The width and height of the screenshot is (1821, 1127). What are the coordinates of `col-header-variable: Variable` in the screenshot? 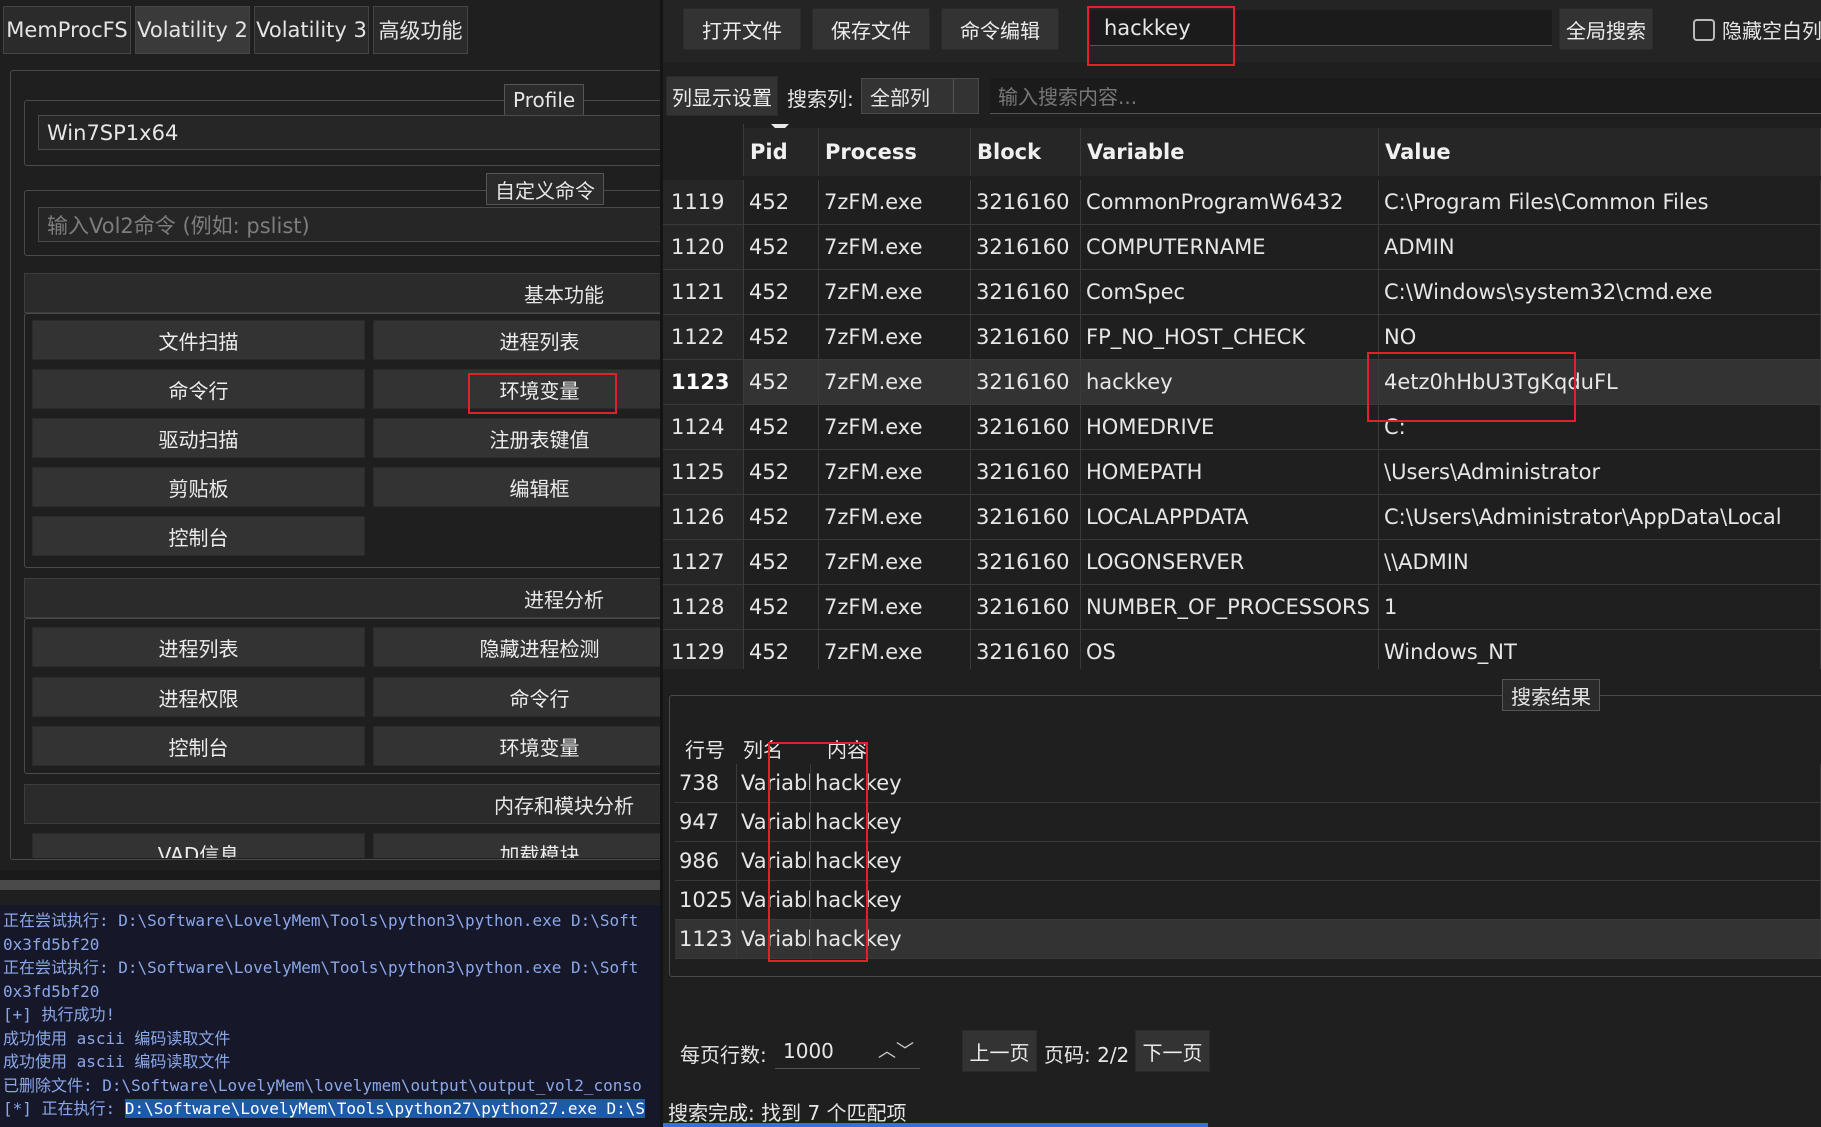 It's located at (1230, 152).